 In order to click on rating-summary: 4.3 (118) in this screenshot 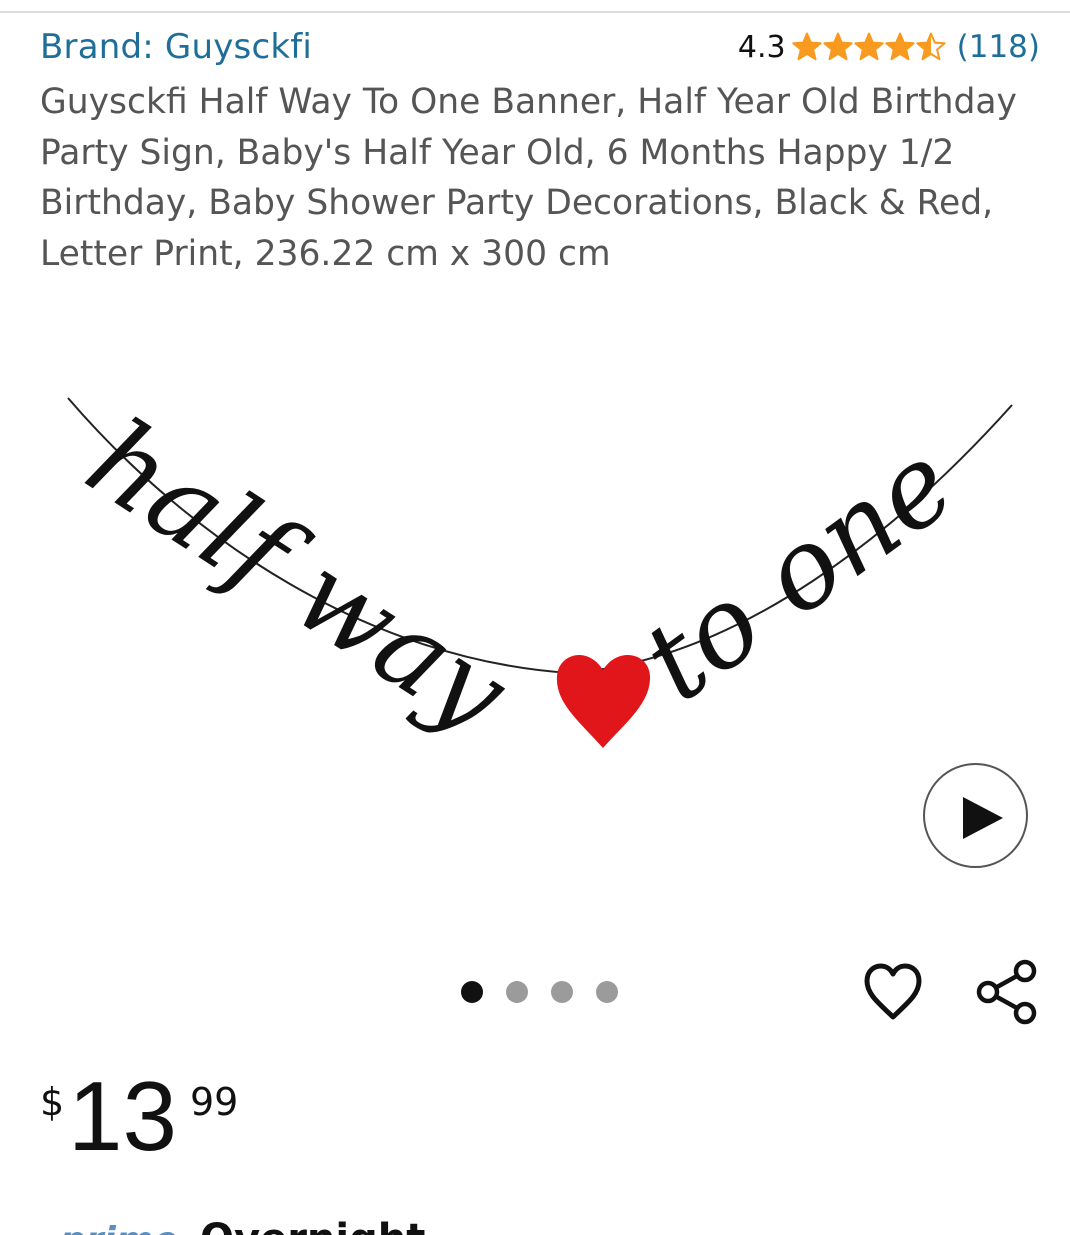, I will do `click(889, 47)`.